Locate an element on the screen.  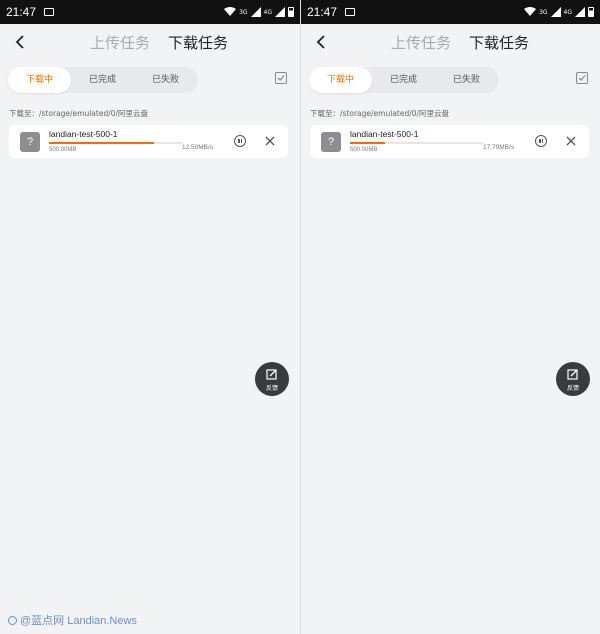
download-task-card: ? landian-test-500-1 500.00MB 12.50MB/s is located at coordinates (148, 141).